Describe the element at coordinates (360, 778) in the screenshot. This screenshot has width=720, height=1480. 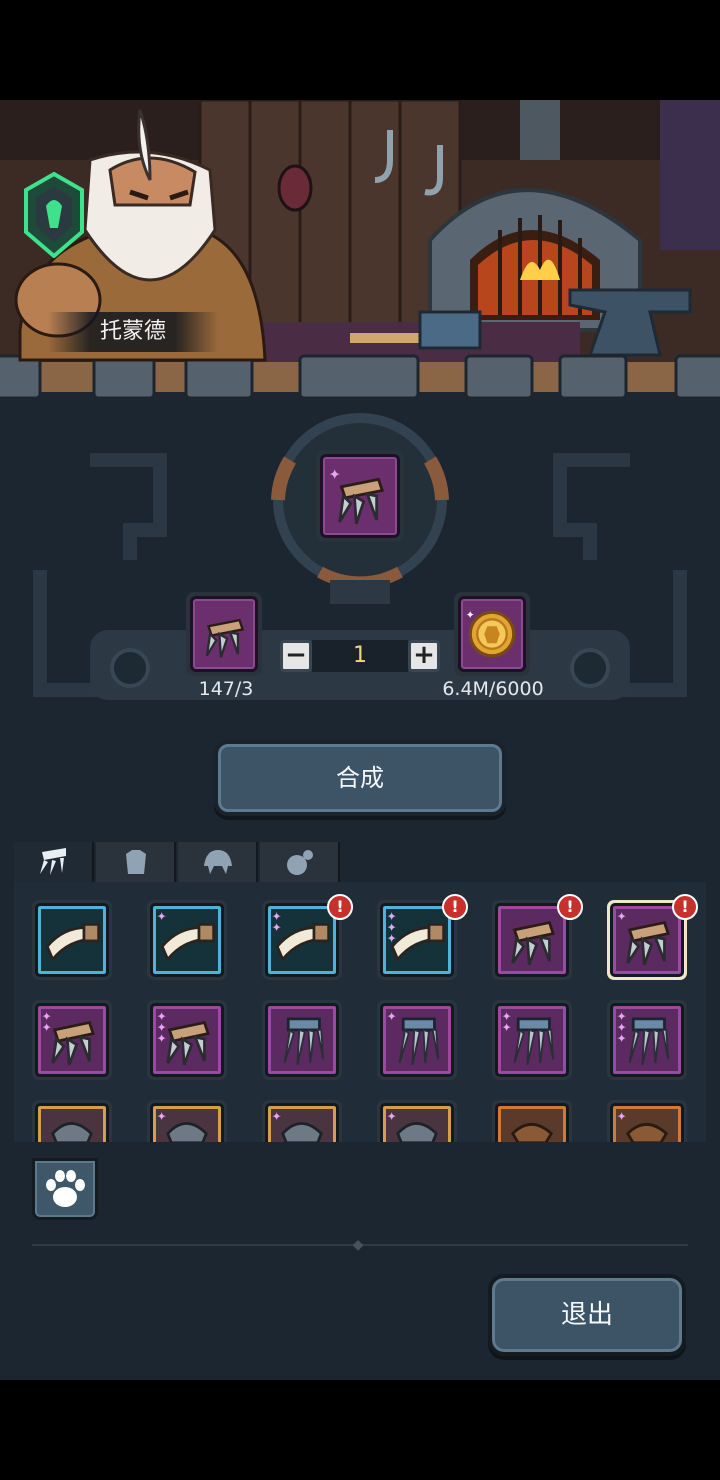
I see `craft-button: 合成` at that location.